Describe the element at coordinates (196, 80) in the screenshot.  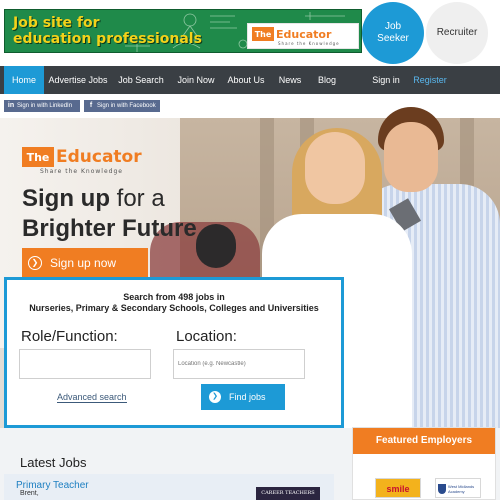
I see `nav-item-join-now: Join Now` at that location.